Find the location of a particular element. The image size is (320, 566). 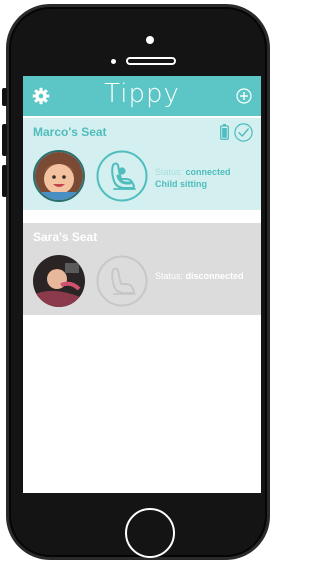

status-text: Status: connected is located at coordinates (193, 172).